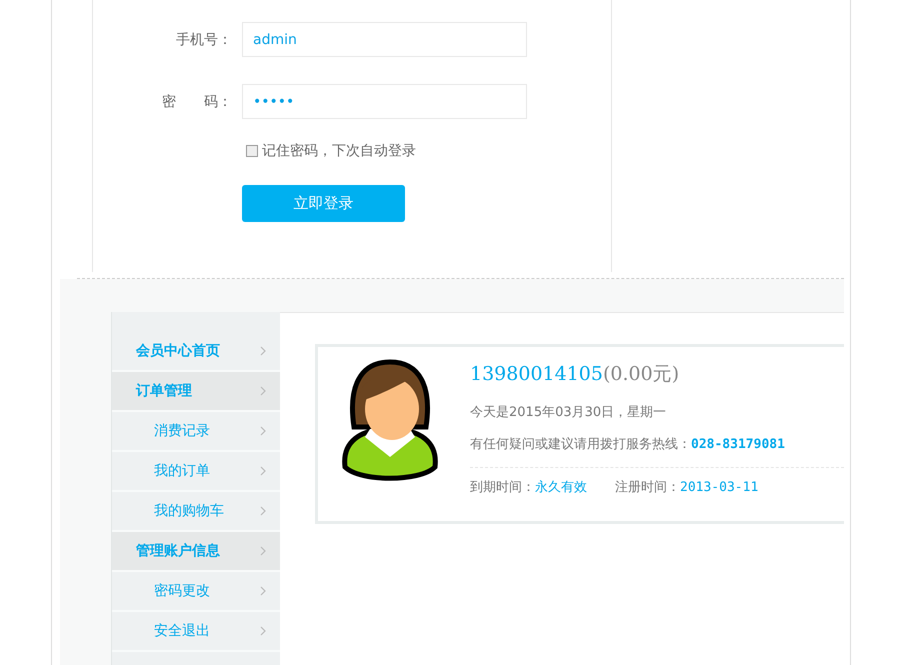  What do you see at coordinates (686, 487) in the screenshot?
I see `registered-text: 注册时间：2013-03-11` at bounding box center [686, 487].